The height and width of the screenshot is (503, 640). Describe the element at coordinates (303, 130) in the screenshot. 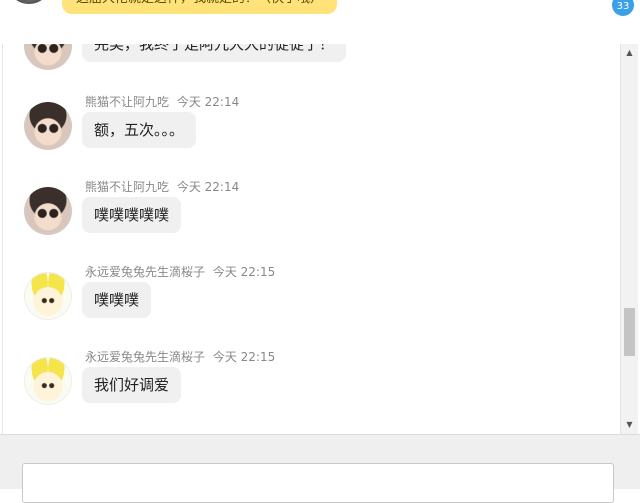

I see `chat-message: 熊猫不让阿九吃 今天 22:14 额，五次。。。` at that location.